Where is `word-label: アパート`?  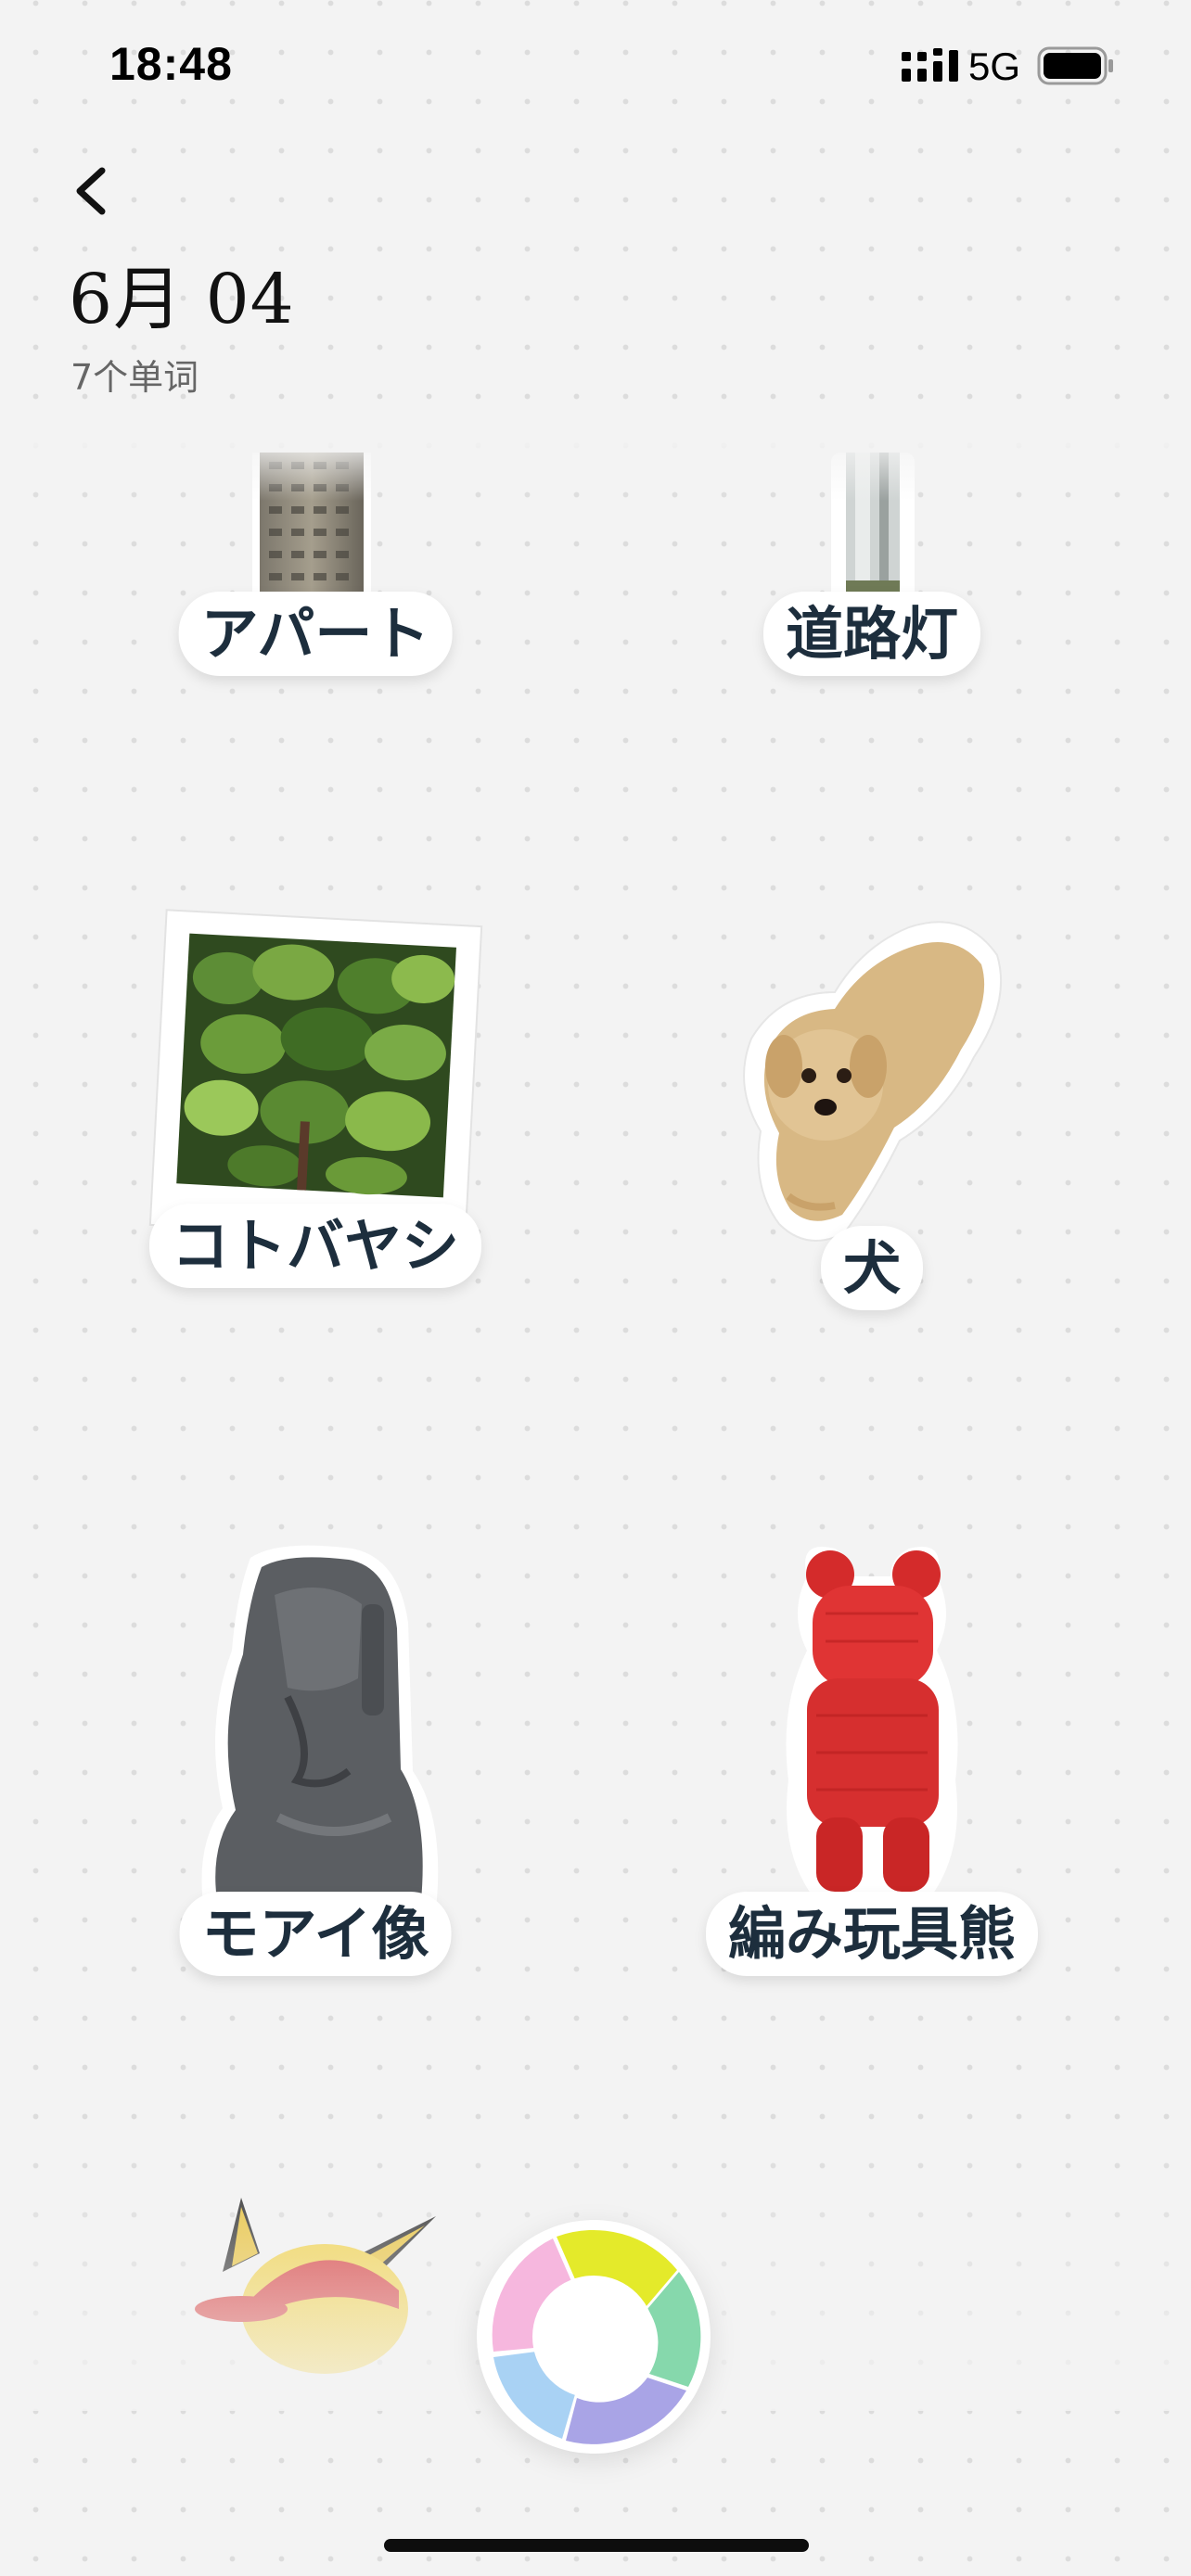 word-label: アパート is located at coordinates (315, 635).